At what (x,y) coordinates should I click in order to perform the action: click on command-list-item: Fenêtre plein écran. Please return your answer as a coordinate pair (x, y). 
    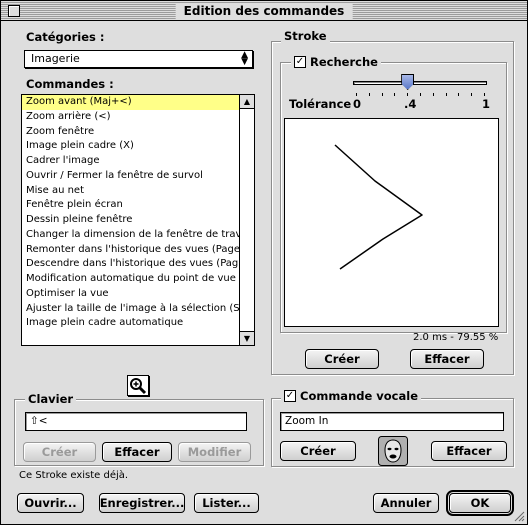
    Looking at the image, I should click on (130, 205).